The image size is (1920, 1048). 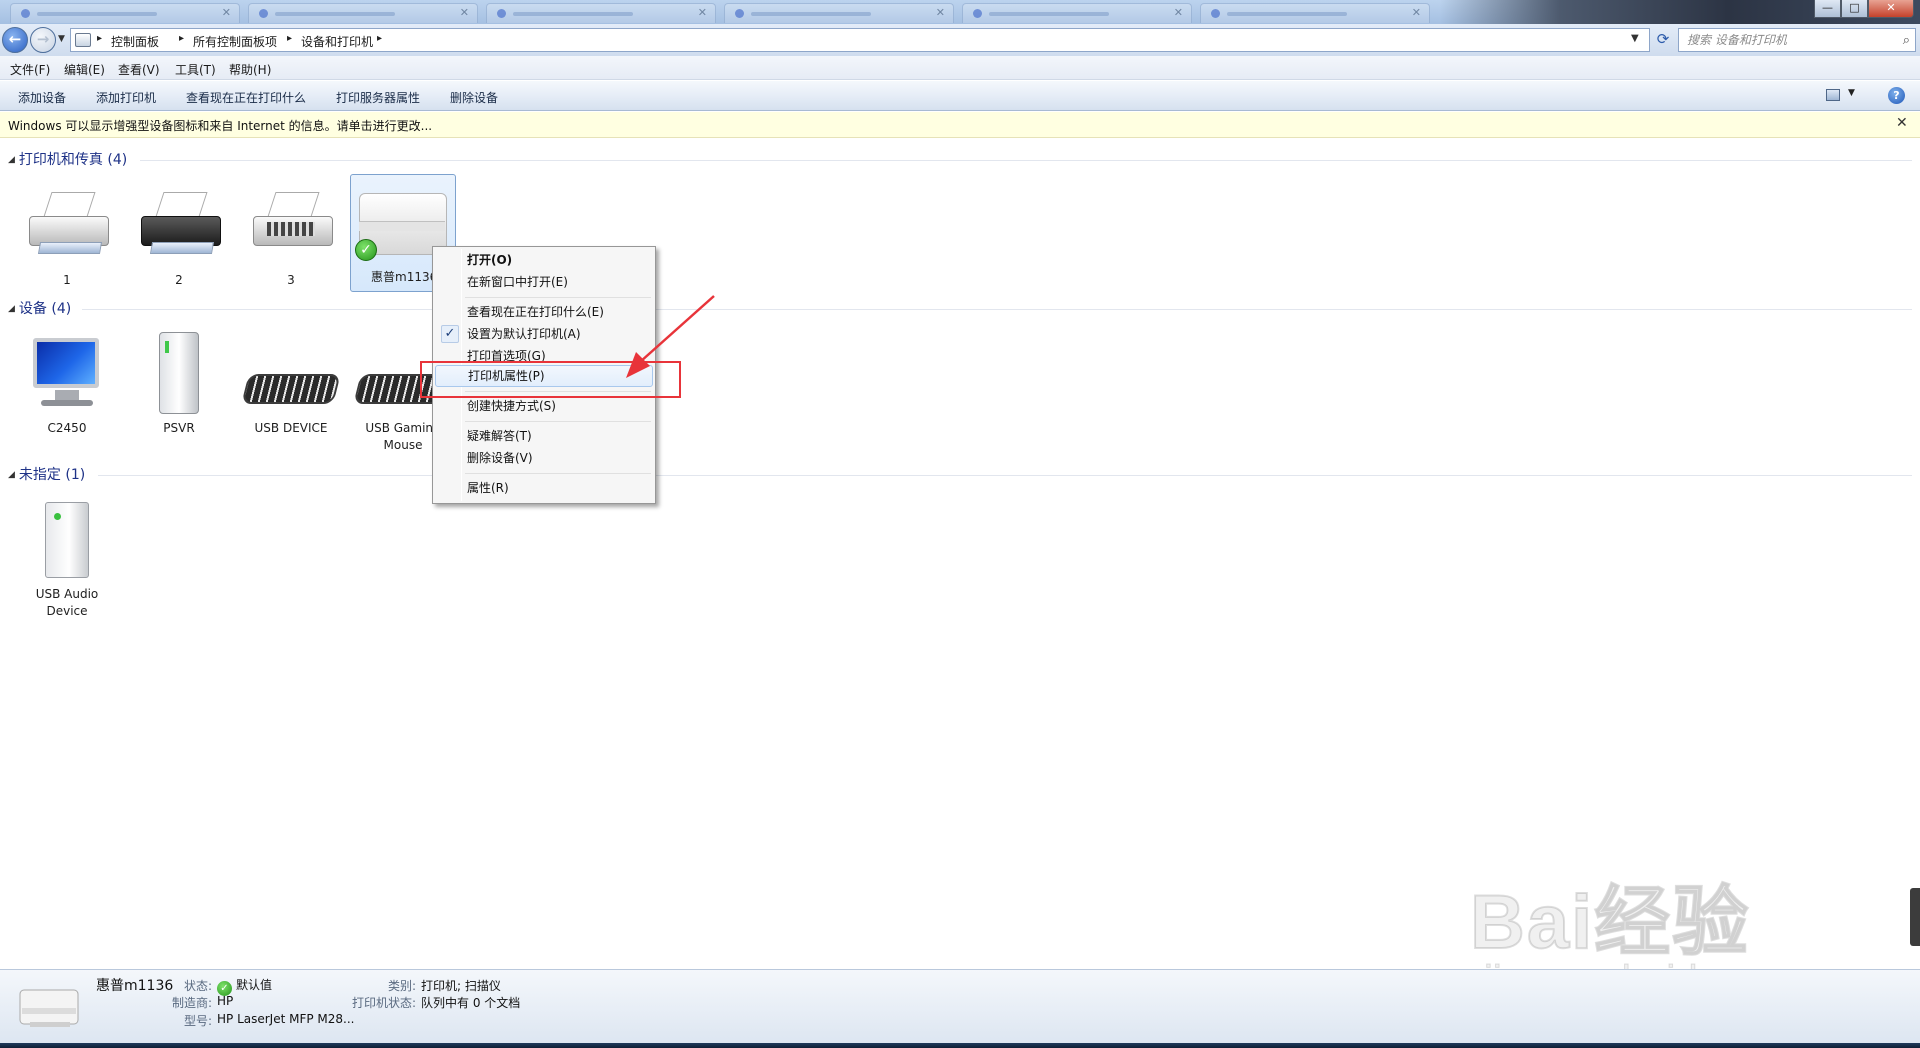 What do you see at coordinates (471, 1003) in the screenshot?
I see `detail-printer-status-value: 队列中有 0 个文档` at bounding box center [471, 1003].